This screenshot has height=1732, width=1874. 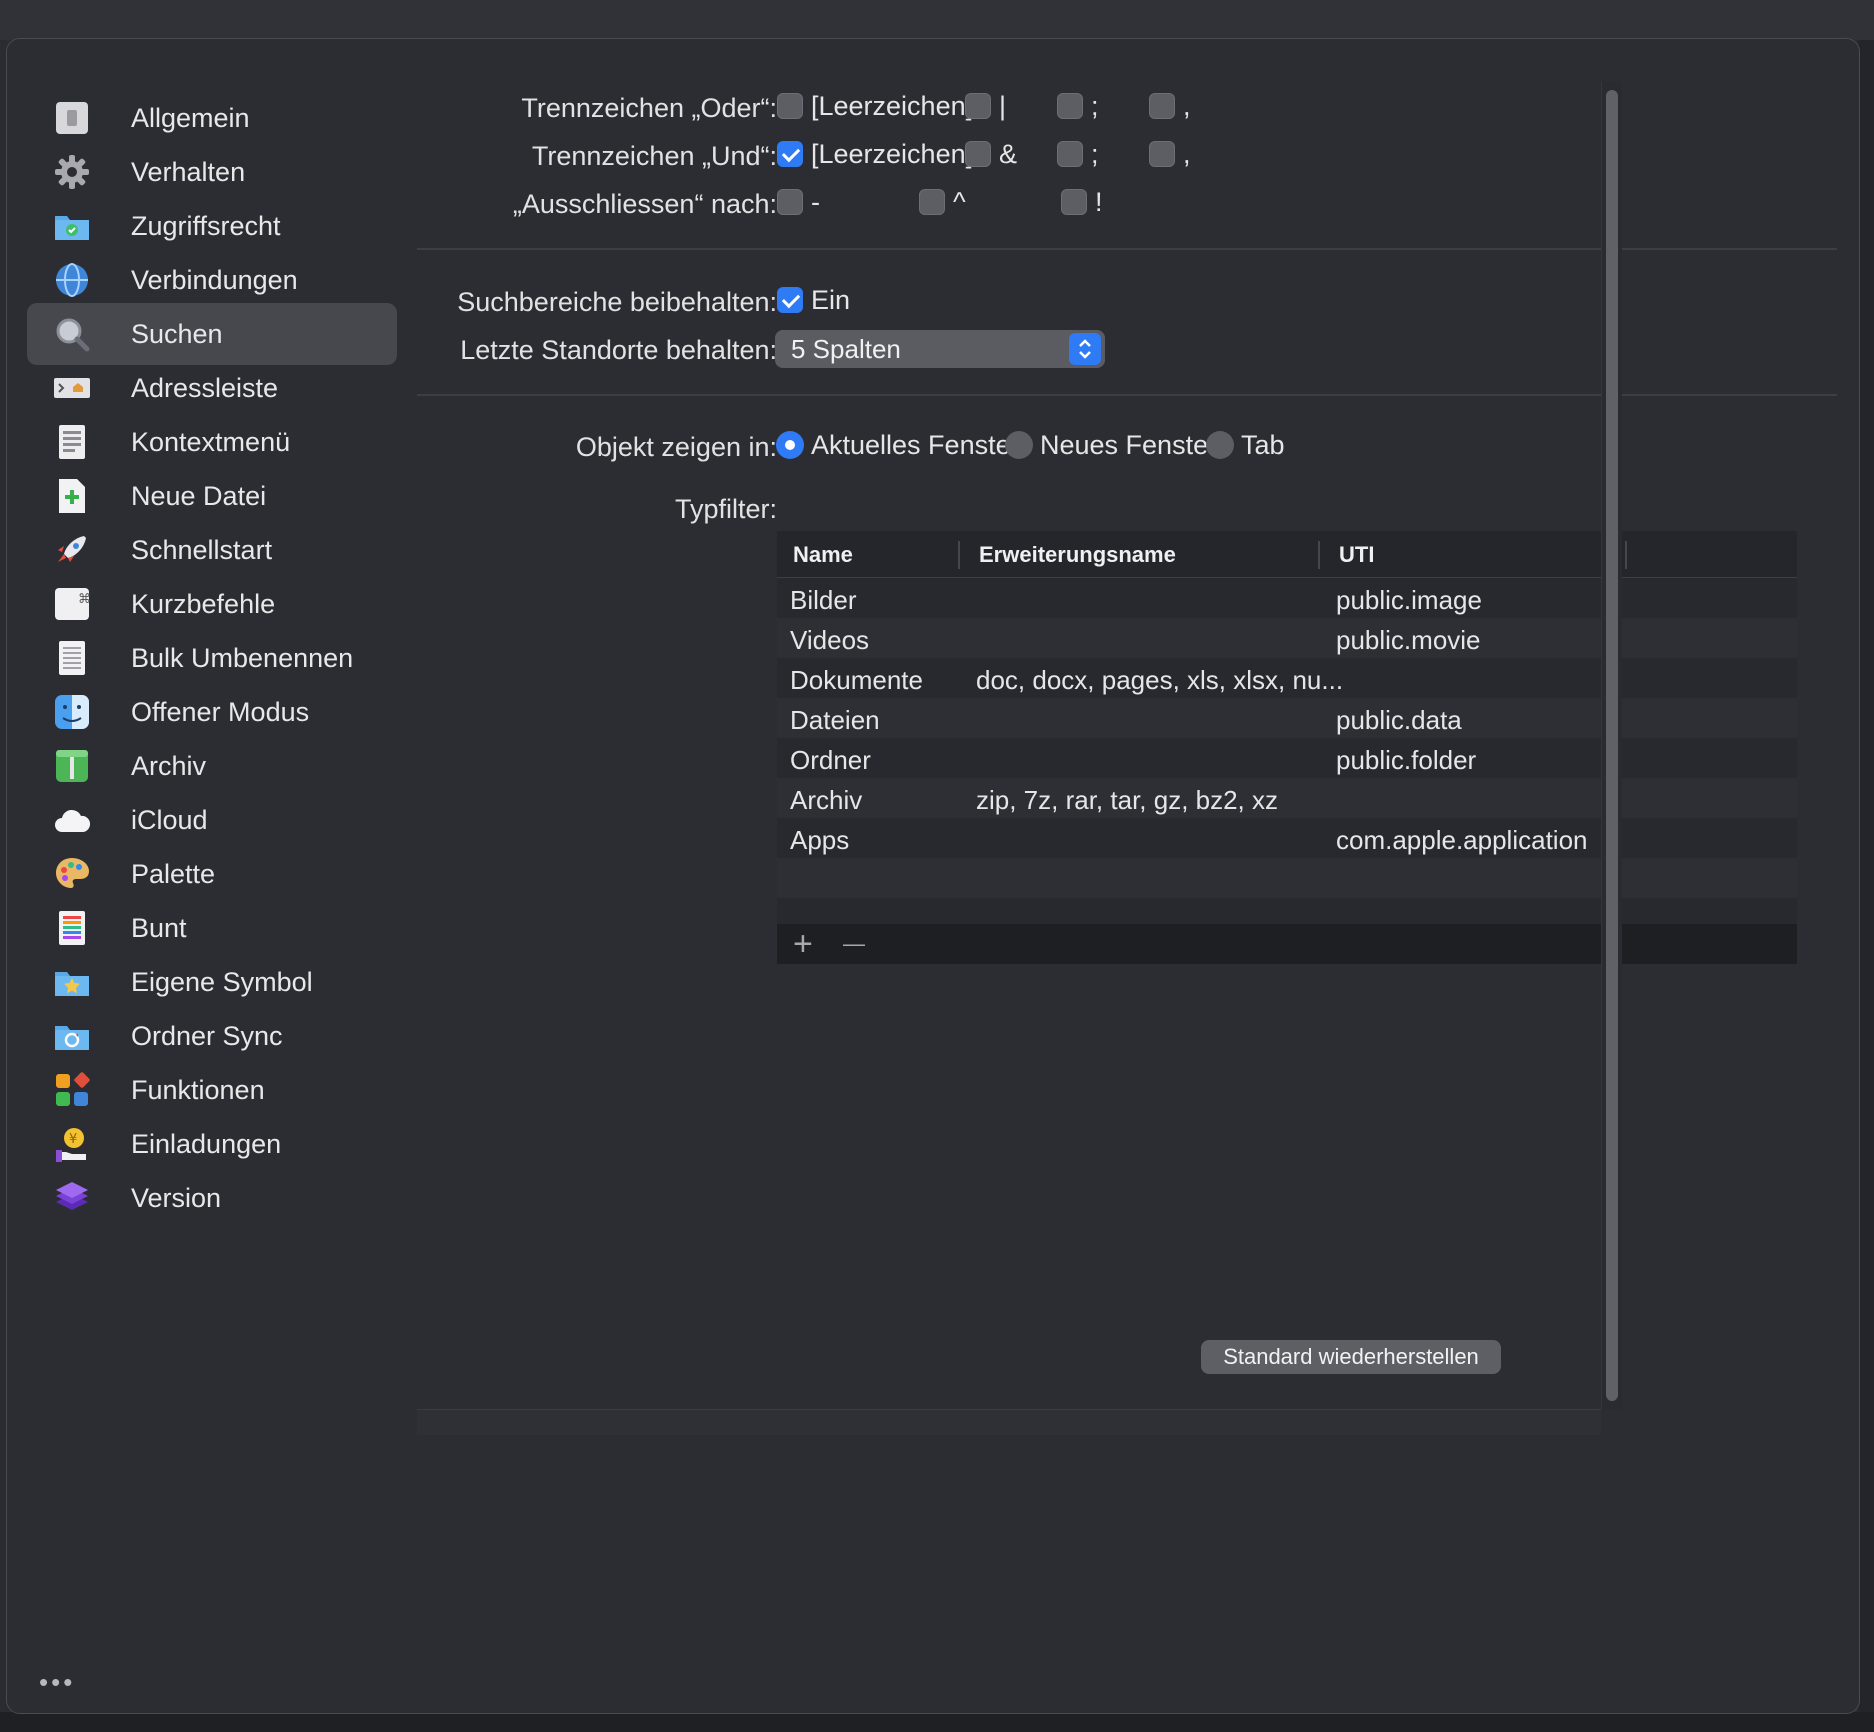 I want to click on sidebar-item-neue-datei: Neue Datei, so click(x=212, y=496).